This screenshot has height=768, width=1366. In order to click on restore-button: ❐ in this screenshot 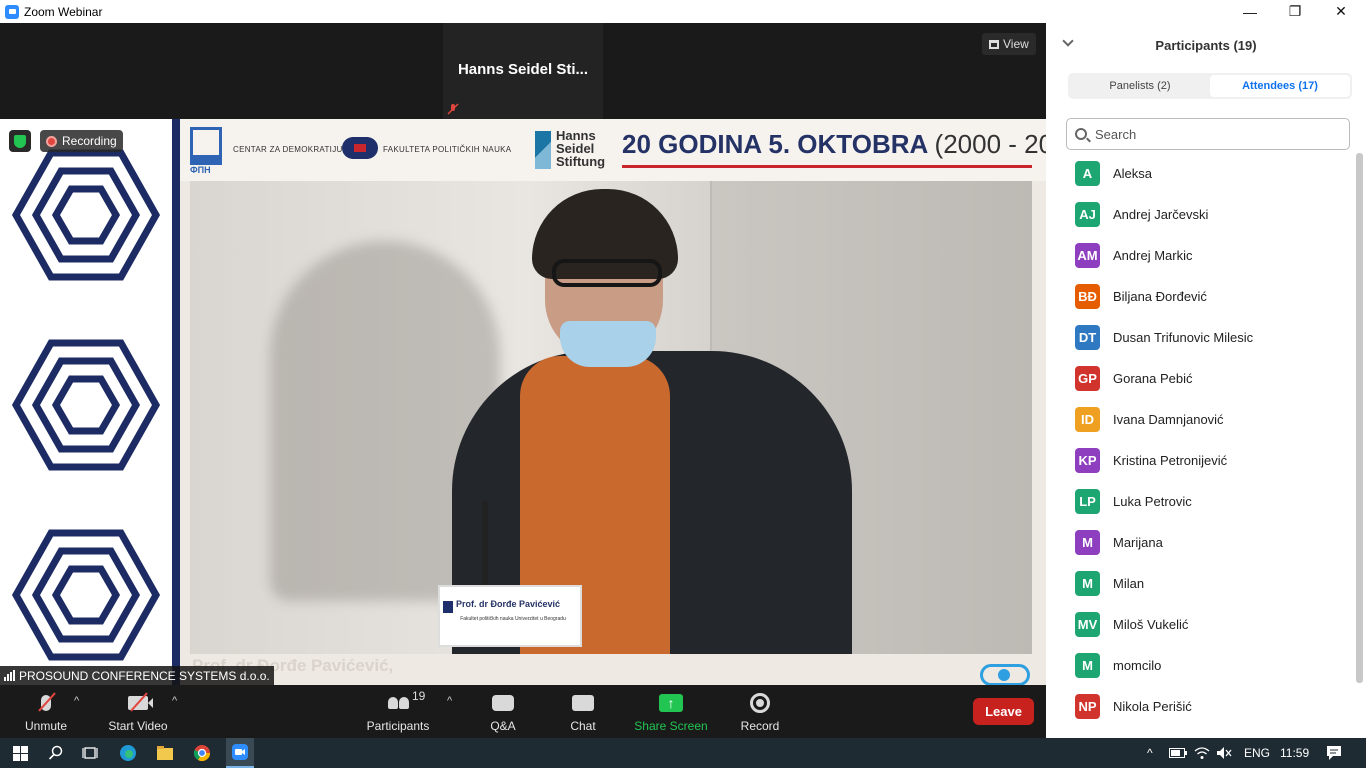, I will do `click(1295, 11)`.